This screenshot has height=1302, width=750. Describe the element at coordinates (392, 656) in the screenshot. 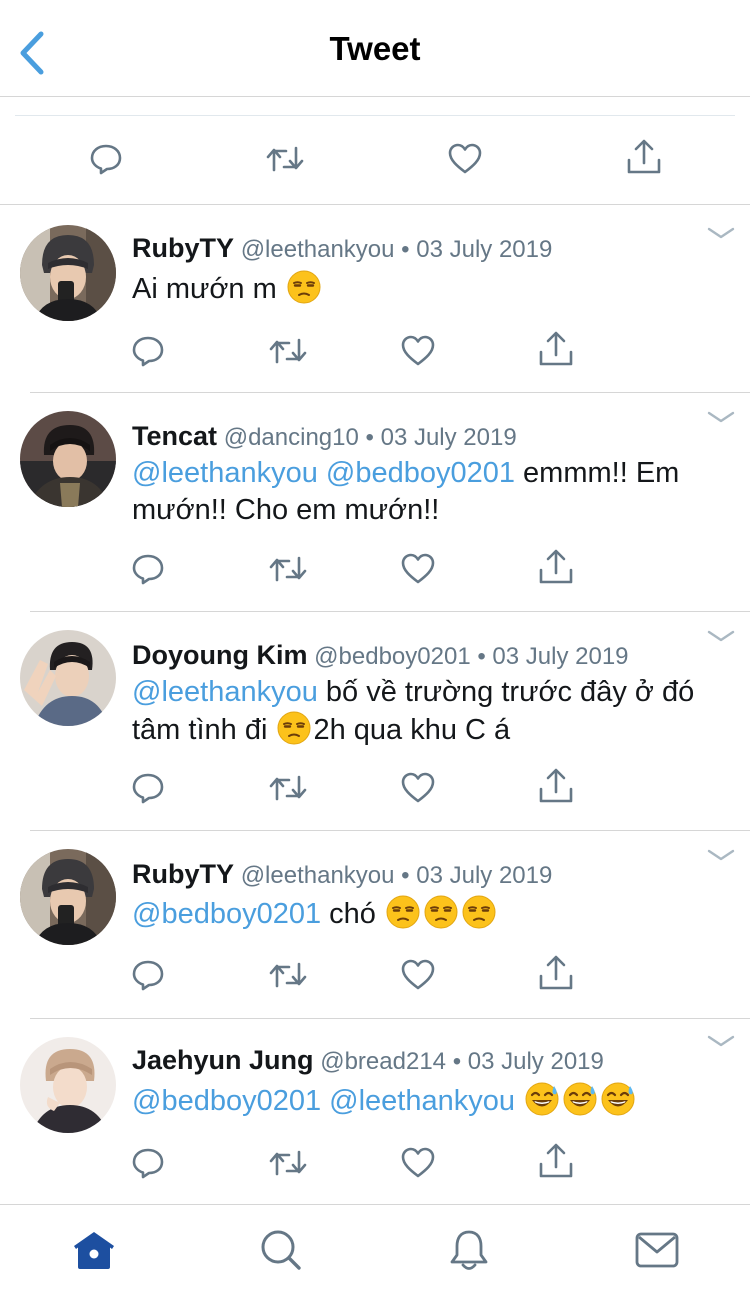

I see `handle: @bedboy0201` at that location.